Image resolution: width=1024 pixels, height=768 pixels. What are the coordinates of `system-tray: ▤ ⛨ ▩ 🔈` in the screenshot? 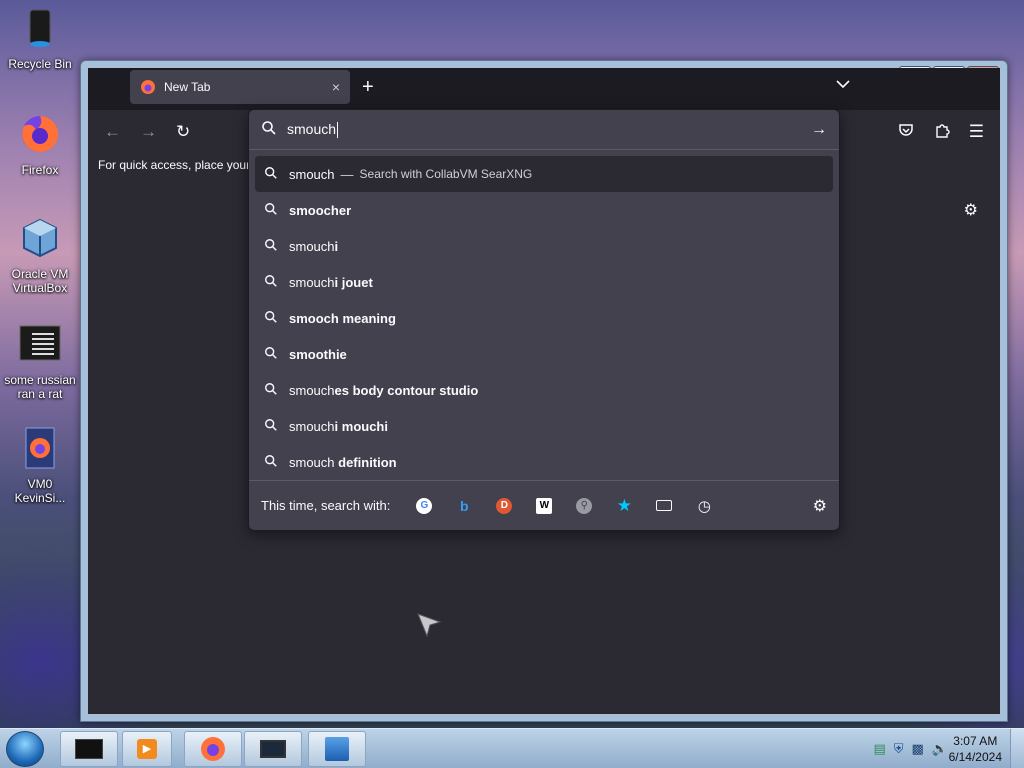 It's located at (910, 749).